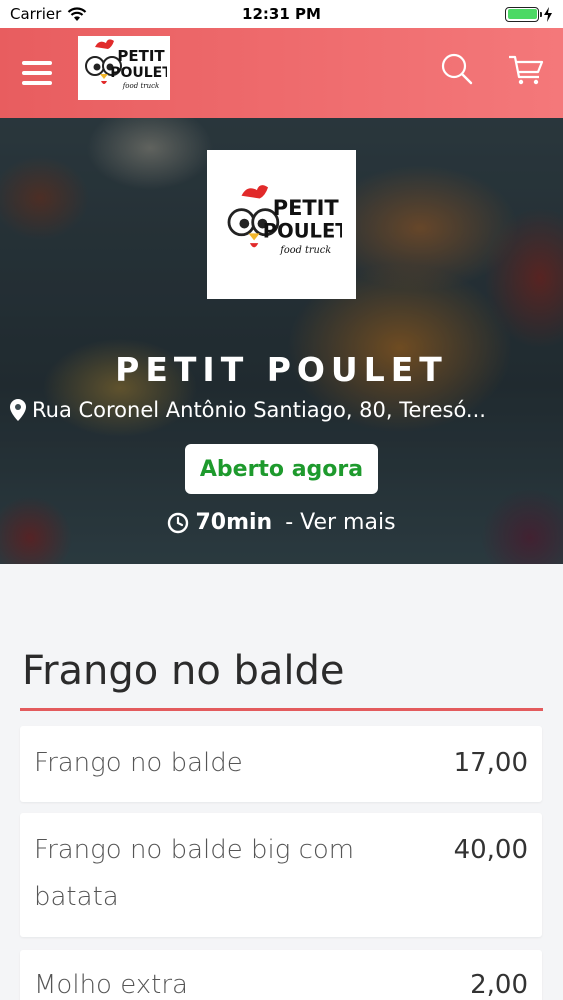  What do you see at coordinates (178, 522) in the screenshot?
I see `clock-icon` at bounding box center [178, 522].